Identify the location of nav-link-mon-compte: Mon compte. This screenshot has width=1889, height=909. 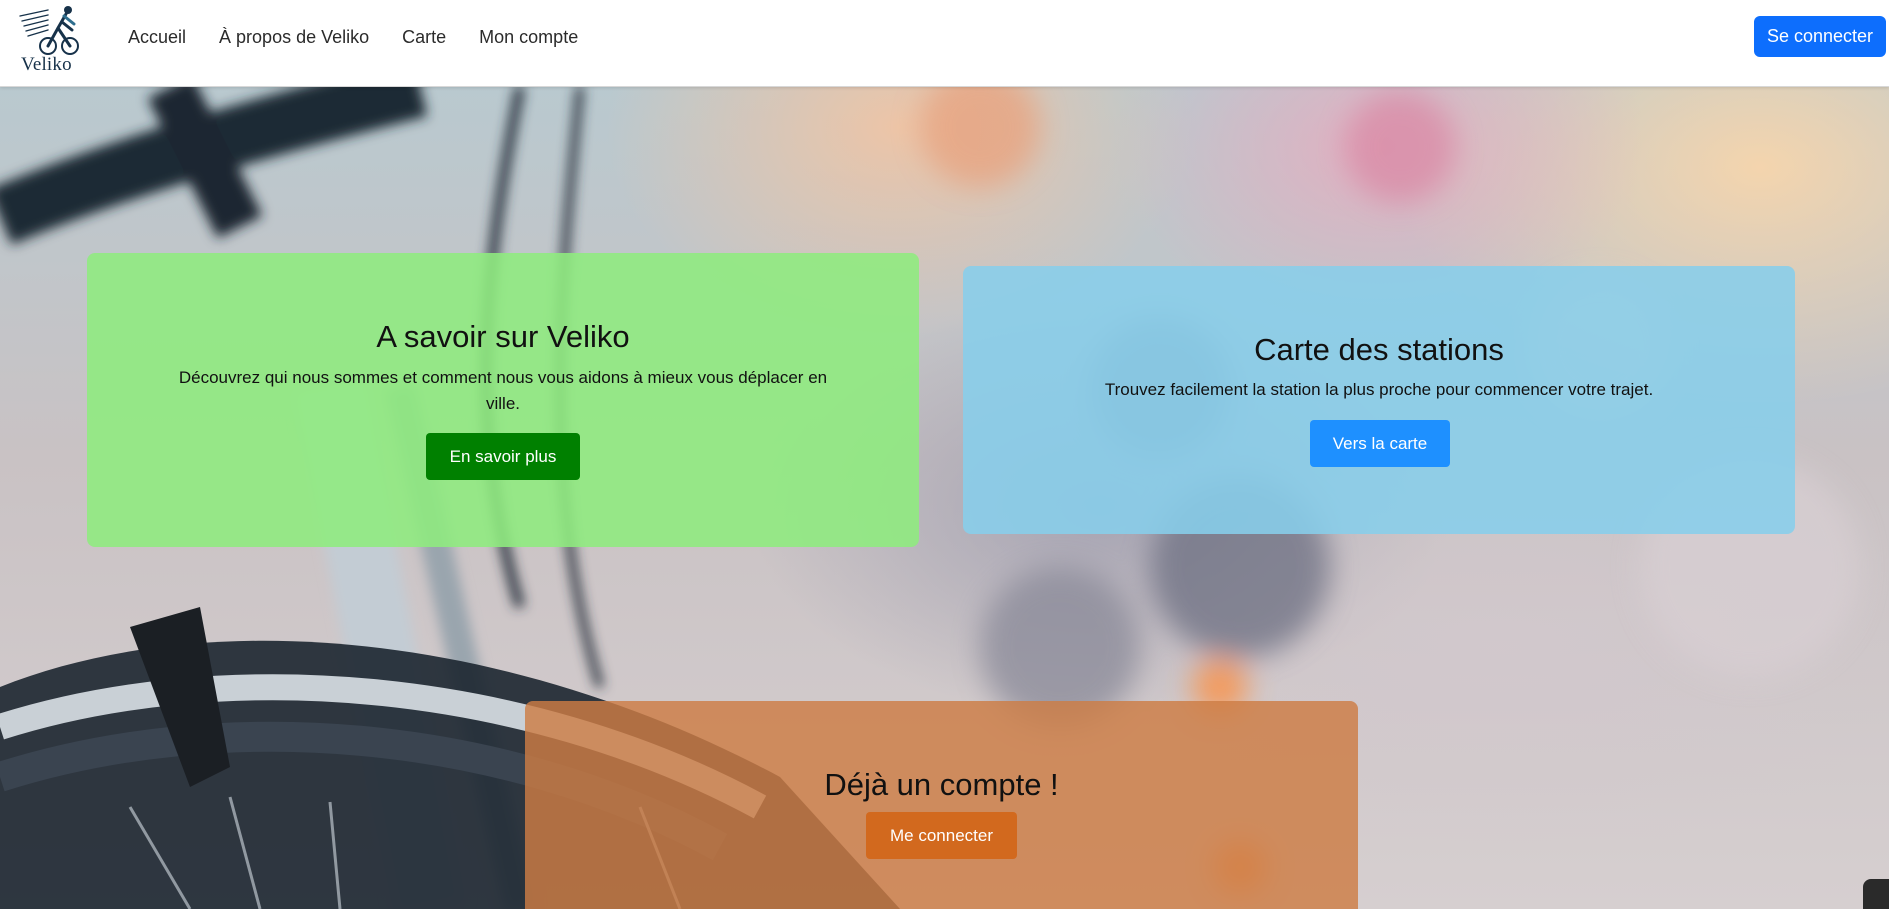
(528, 37).